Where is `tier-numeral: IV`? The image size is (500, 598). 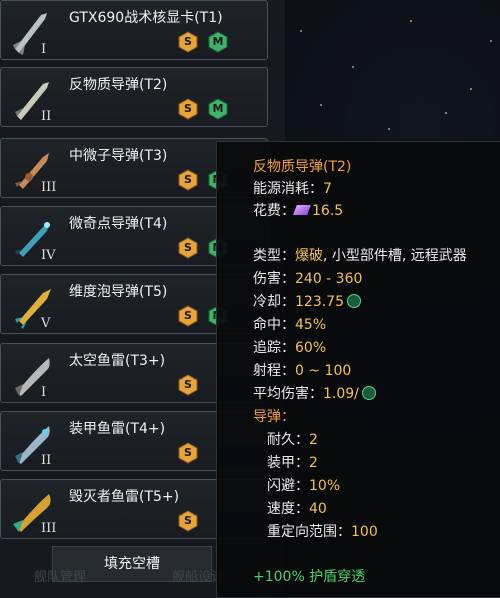
tier-numeral: IV is located at coordinates (48, 255).